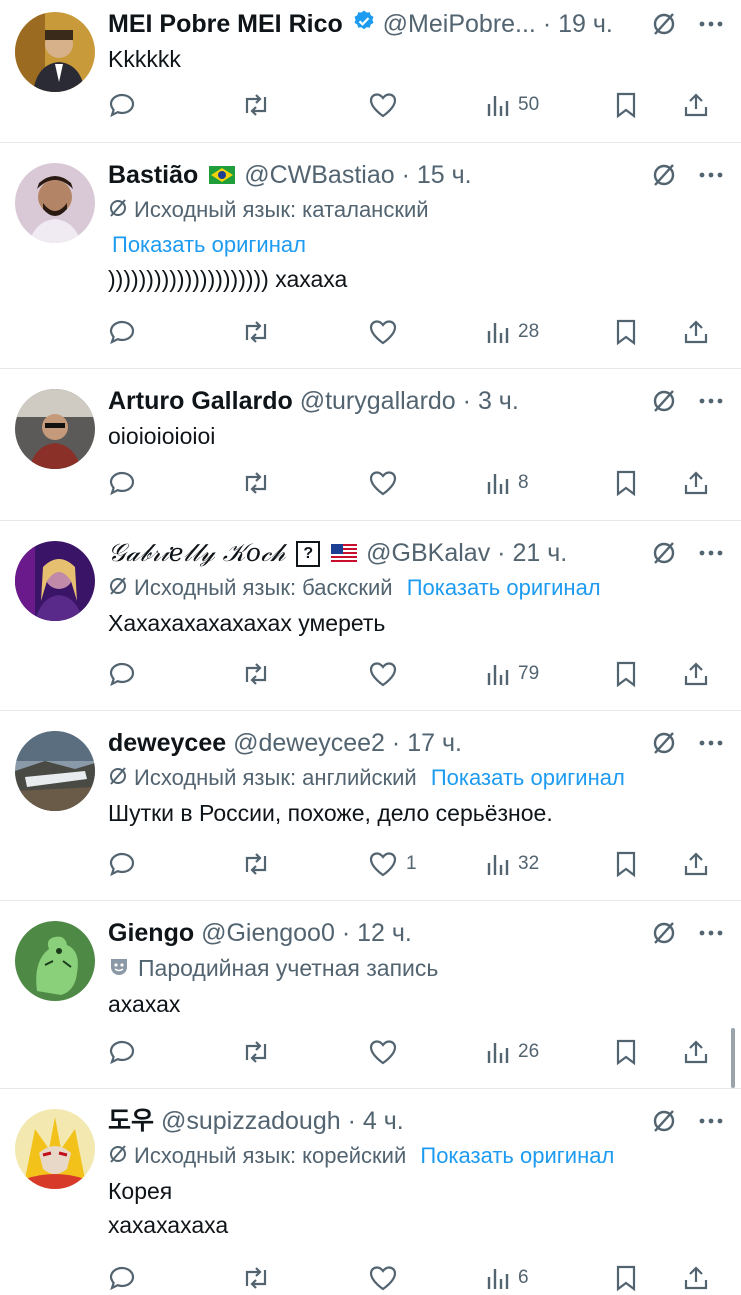 The width and height of the screenshot is (741, 1295). What do you see at coordinates (434, 743) in the screenshot?
I see `timestamp: 17 ч.` at bounding box center [434, 743].